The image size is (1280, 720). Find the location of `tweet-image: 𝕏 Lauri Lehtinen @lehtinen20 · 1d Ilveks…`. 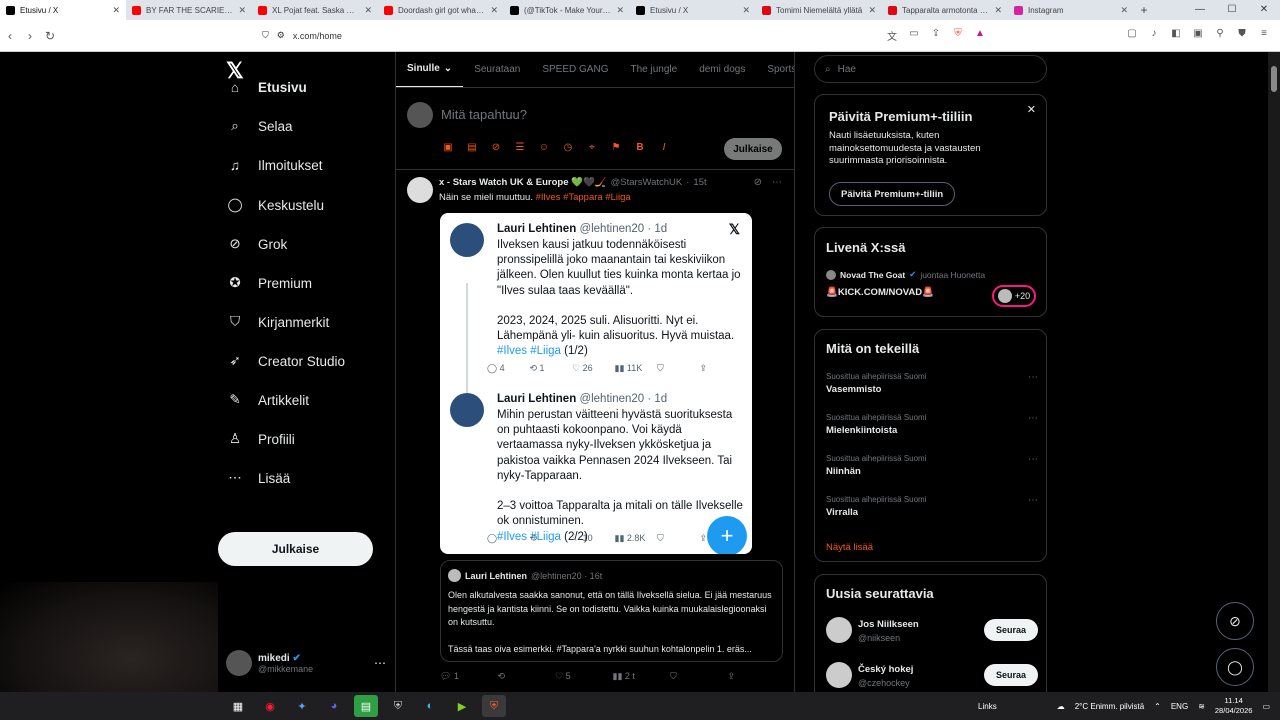

tweet-image: 𝕏 Lauri Lehtinen @lehtinen20 · 1d Ilveks… is located at coordinates (596, 383).